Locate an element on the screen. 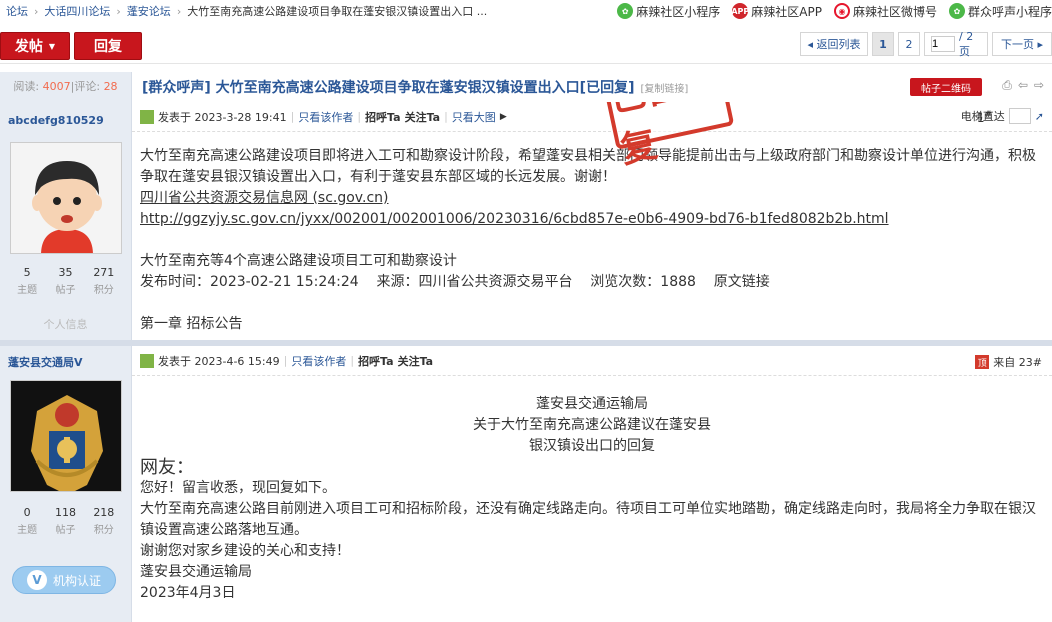 The width and height of the screenshot is (1052, 622). author-panel: 蓬安县交通局V 0 主题 118 帖子 218 积分 V 机构认证 is located at coordinates (66, 484).